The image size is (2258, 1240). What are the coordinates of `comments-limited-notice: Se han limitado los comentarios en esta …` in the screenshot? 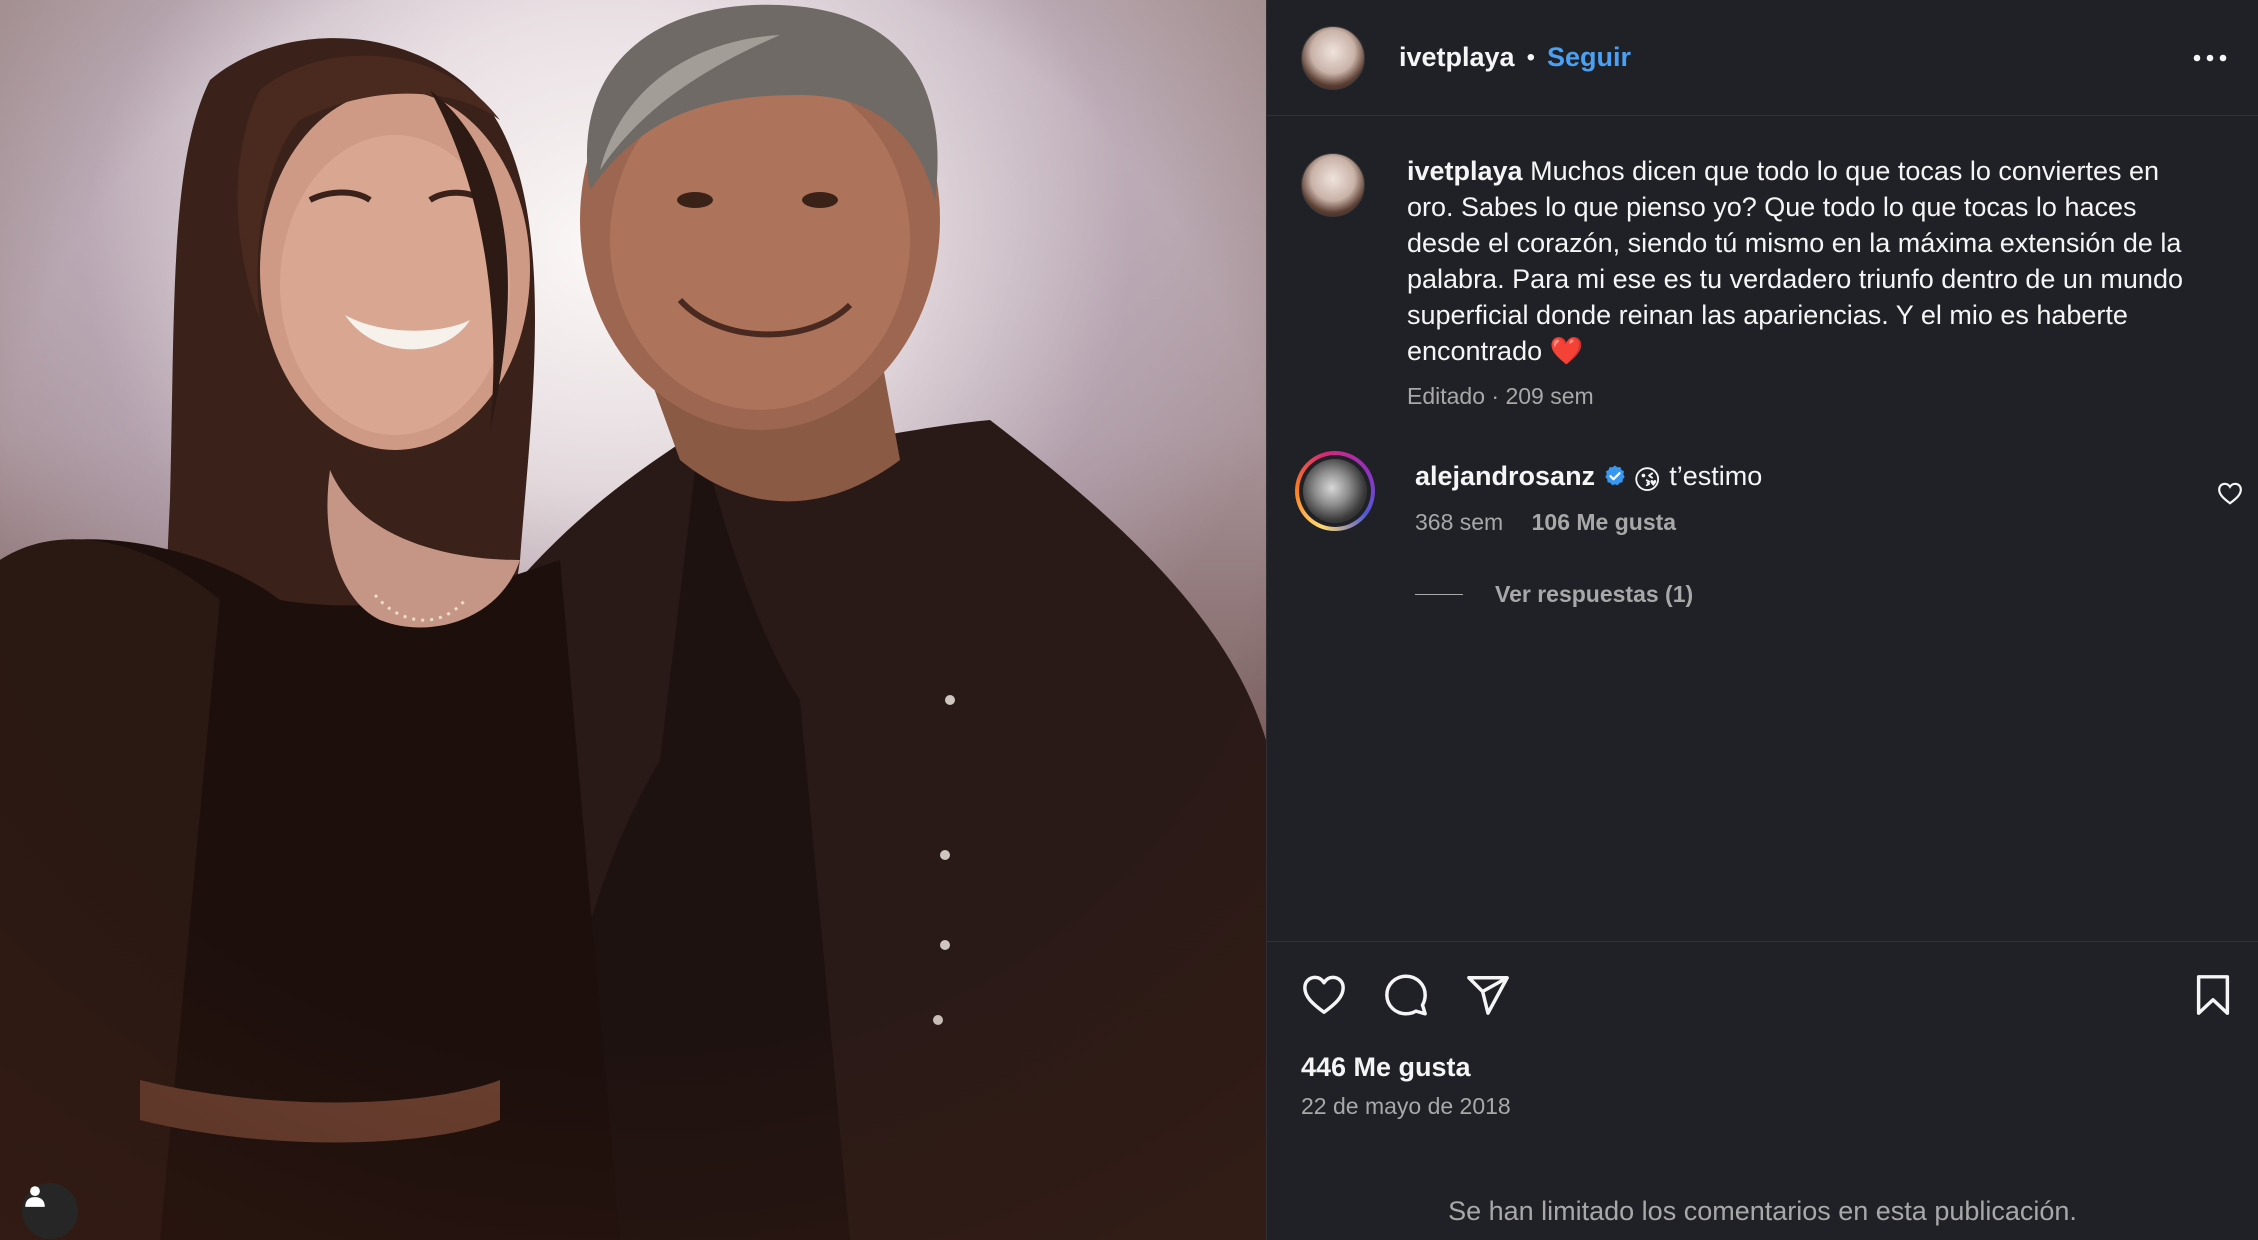 It's located at (1762, 1211).